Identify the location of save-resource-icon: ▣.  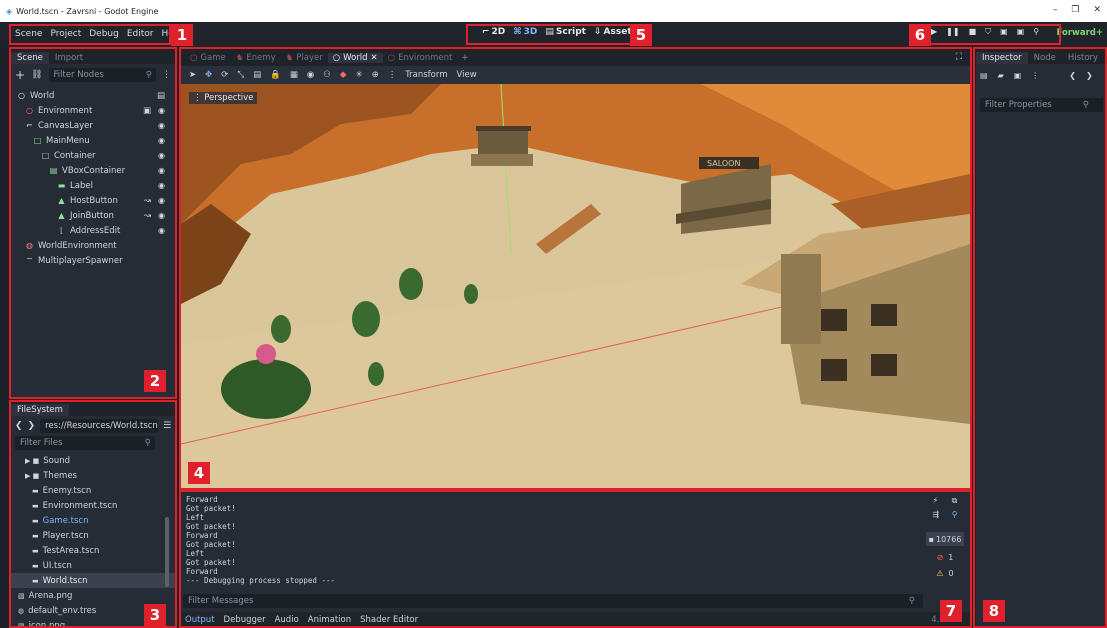
(1018, 75).